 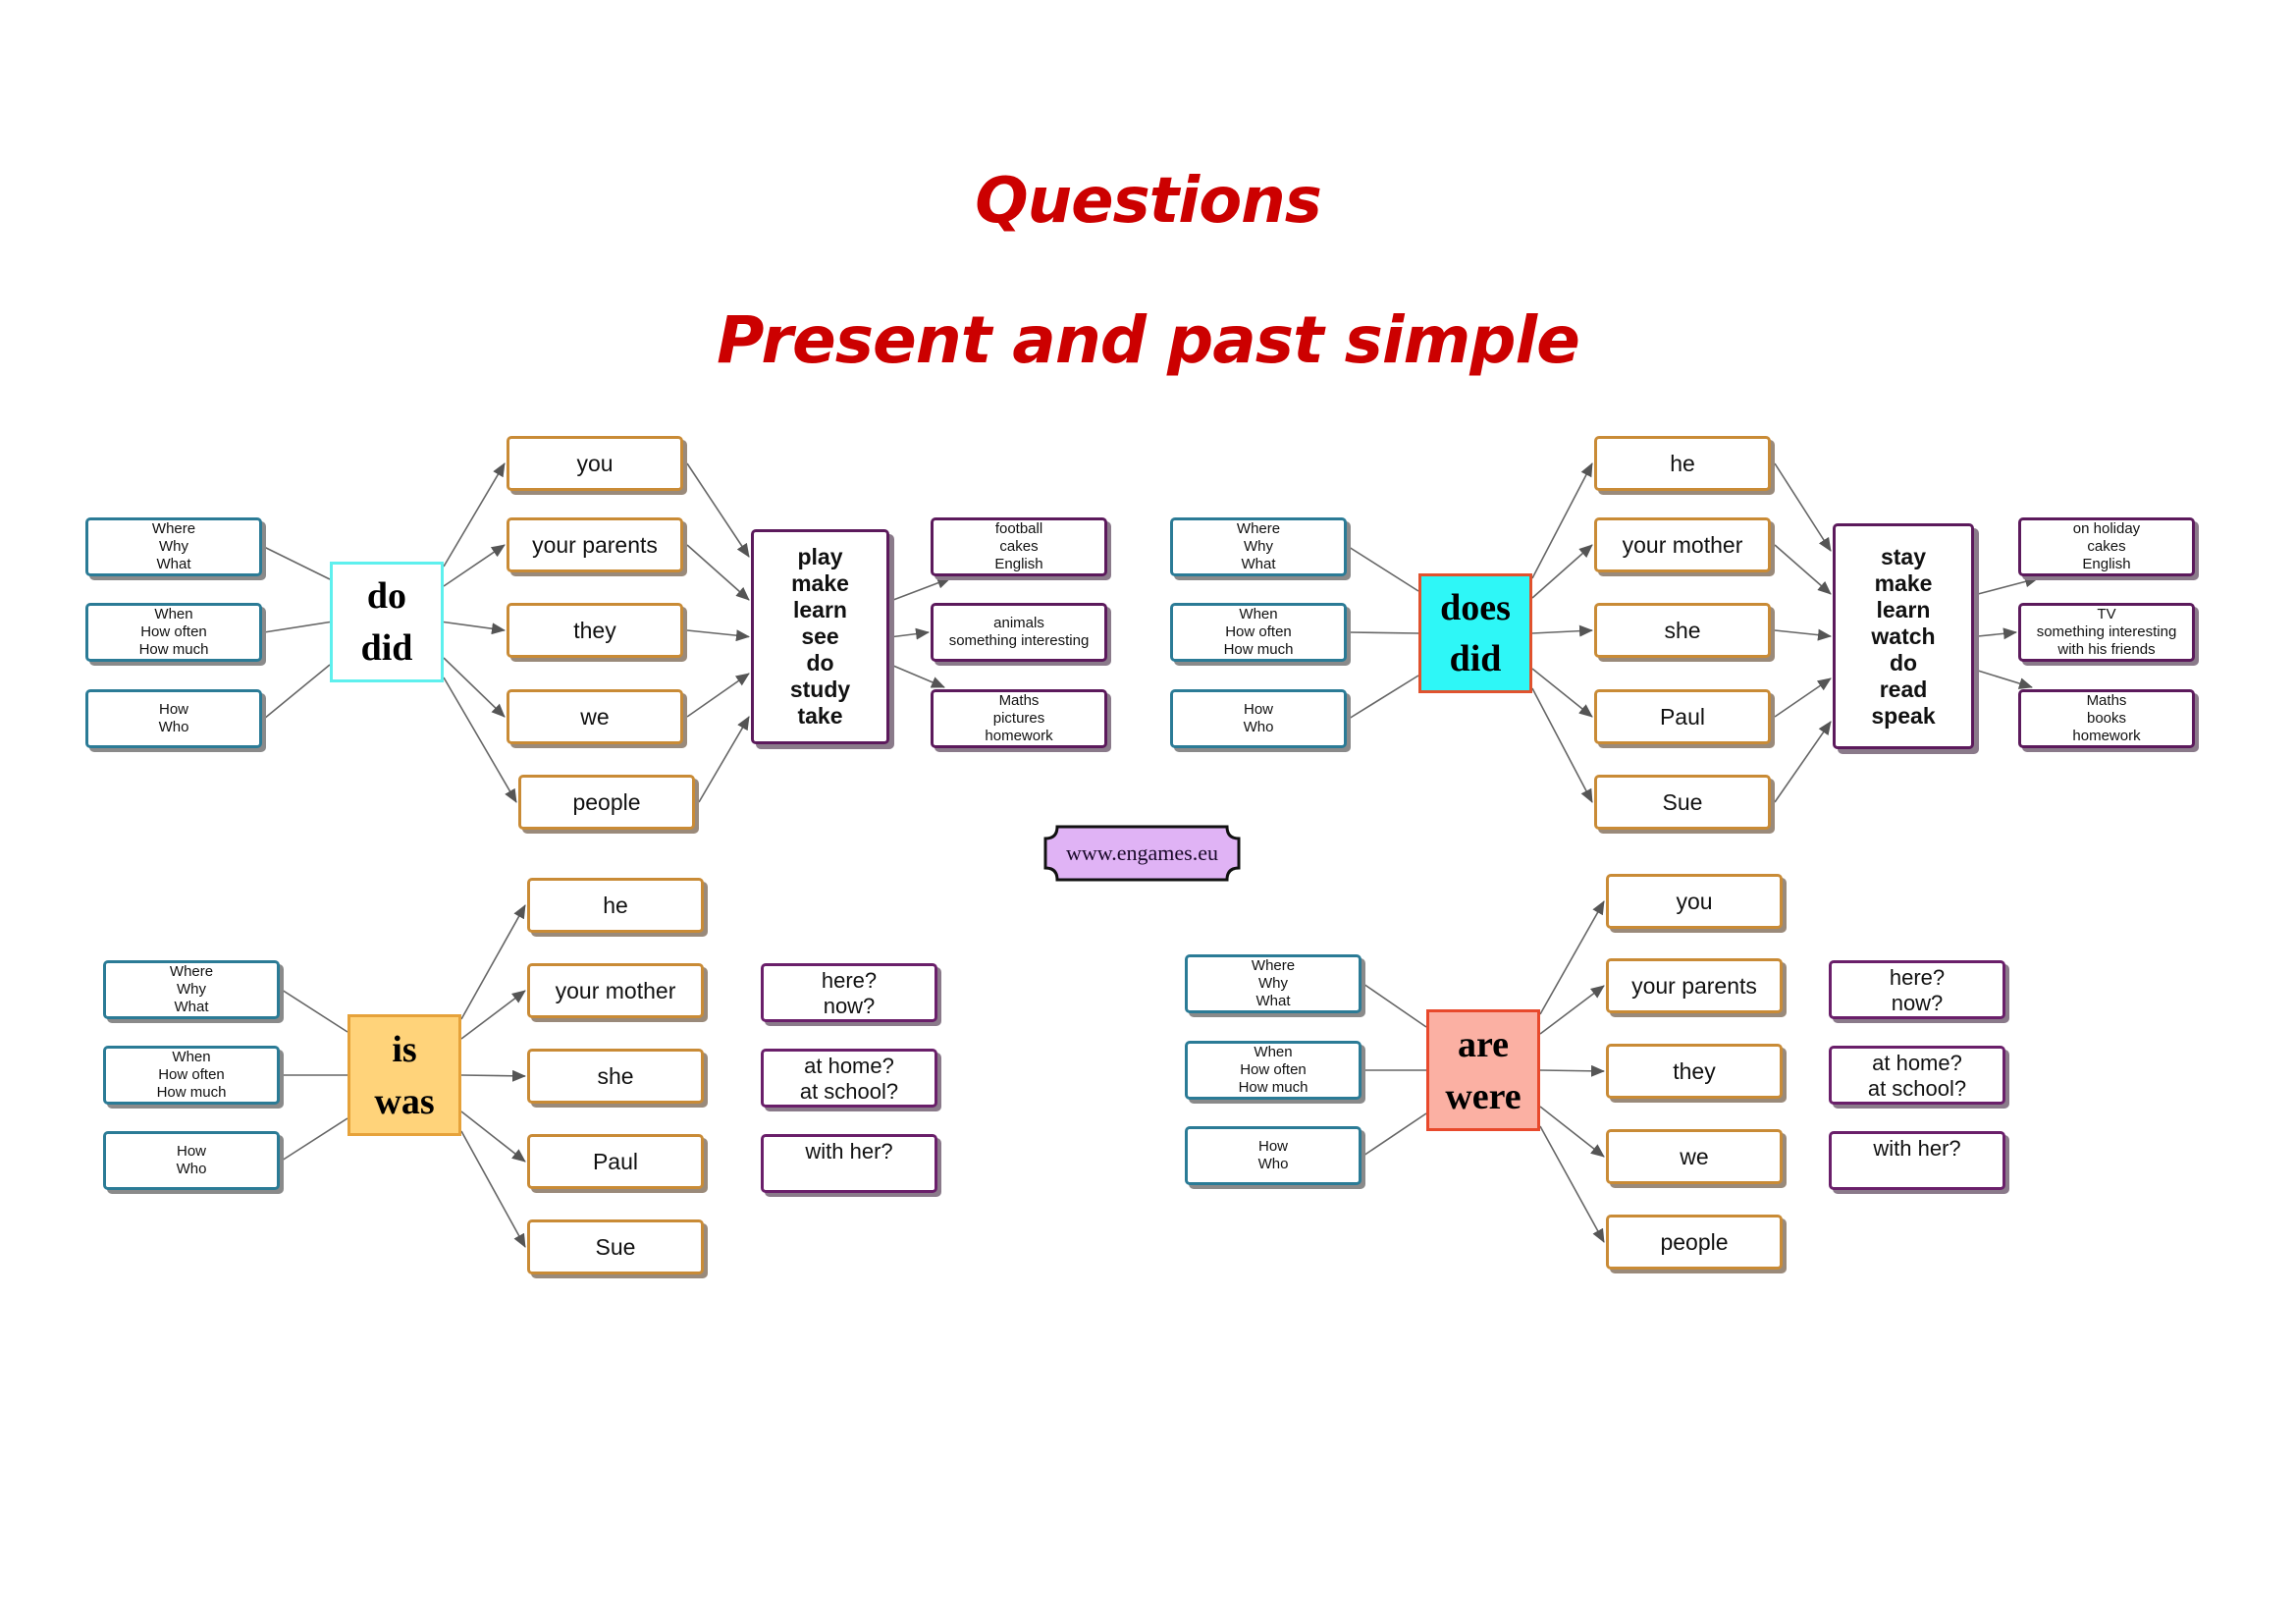 What do you see at coordinates (850, 1006) in the screenshot?
I see `complement-box-text: now?` at bounding box center [850, 1006].